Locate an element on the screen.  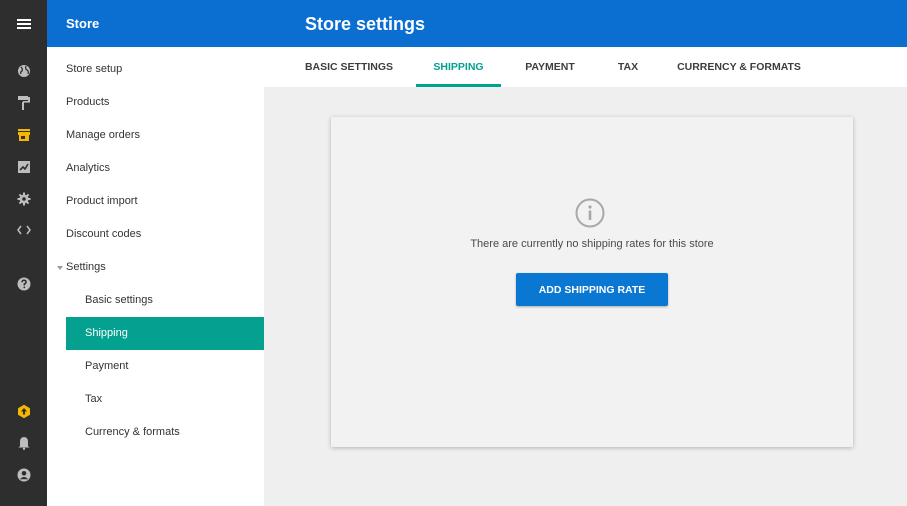
chevron-down-icon is located at coordinates (60, 268).